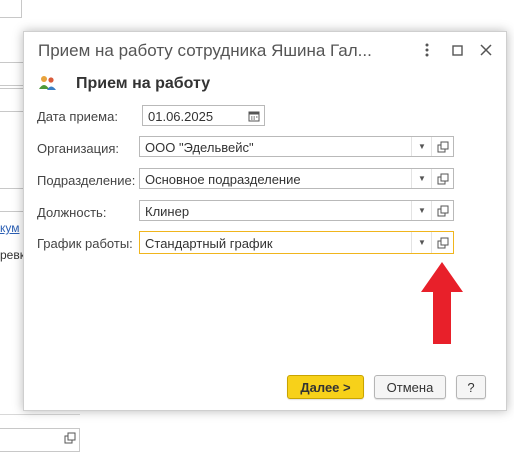 This screenshot has height=452, width=514. Describe the element at coordinates (209, 243) in the screenshot. I see `schedule-value: Стандартный график` at that location.